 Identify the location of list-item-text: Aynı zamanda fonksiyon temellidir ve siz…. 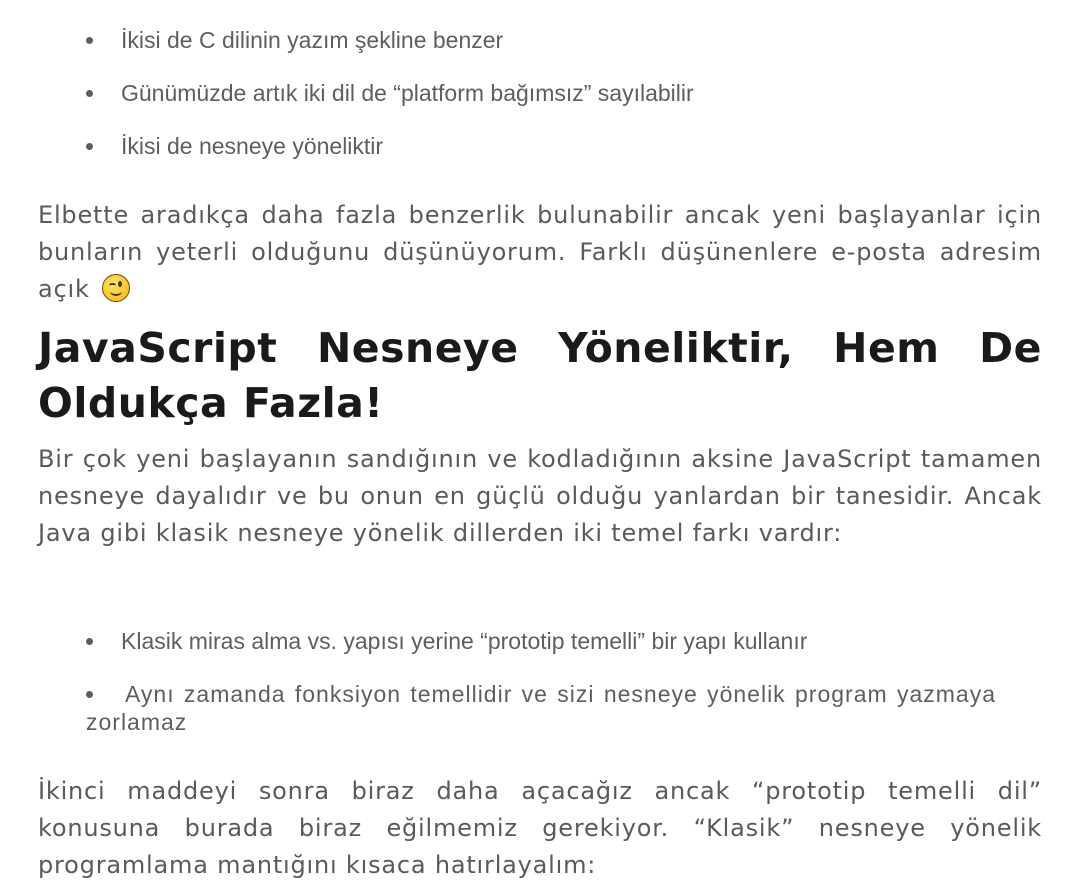
(541, 708).